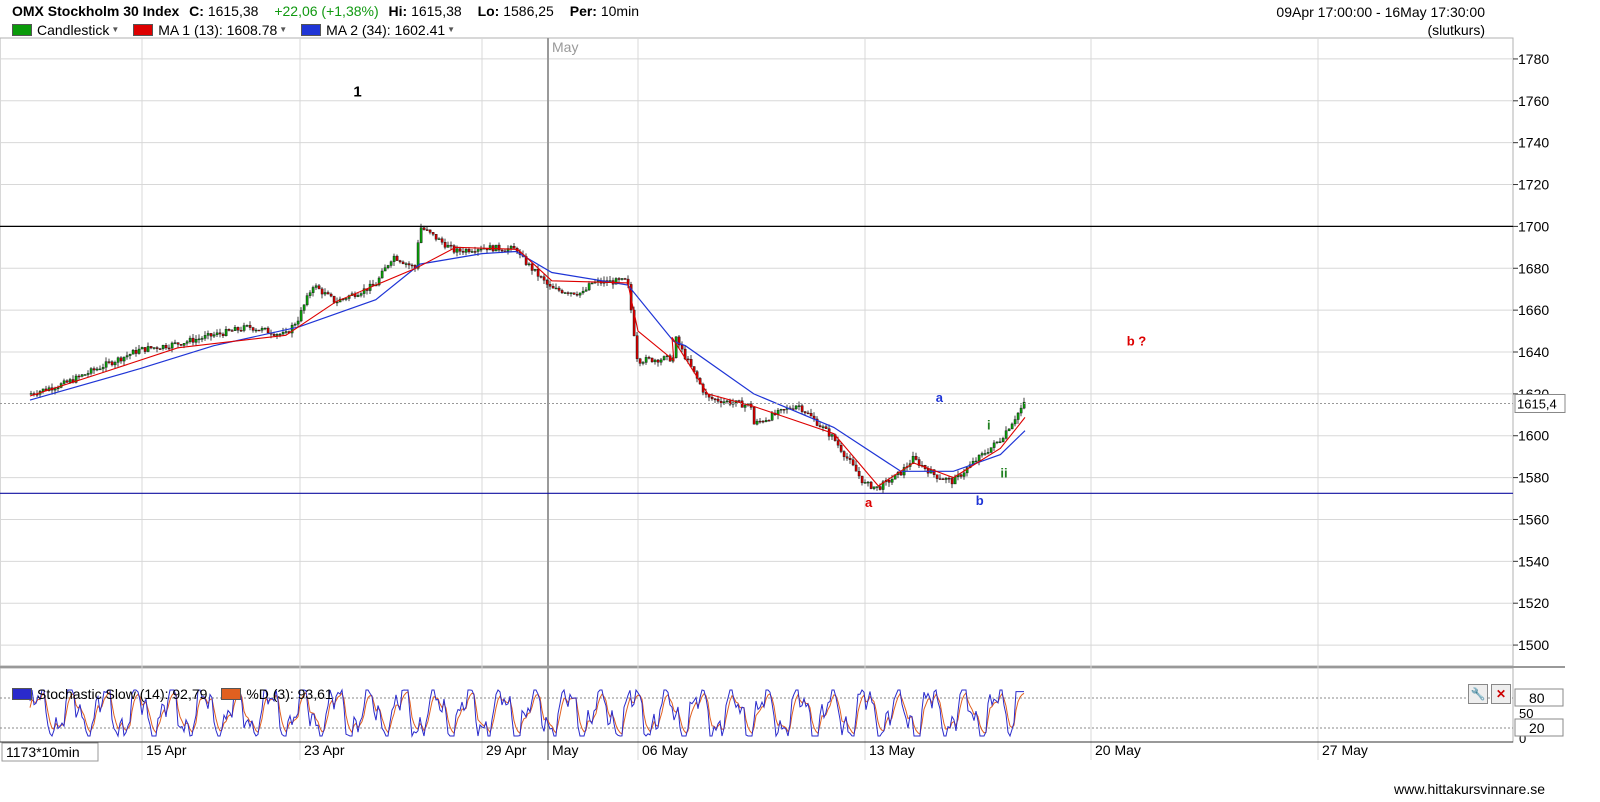  Describe the element at coordinates (1533, 185) in the screenshot. I see `y-tick-label: 1720` at that location.